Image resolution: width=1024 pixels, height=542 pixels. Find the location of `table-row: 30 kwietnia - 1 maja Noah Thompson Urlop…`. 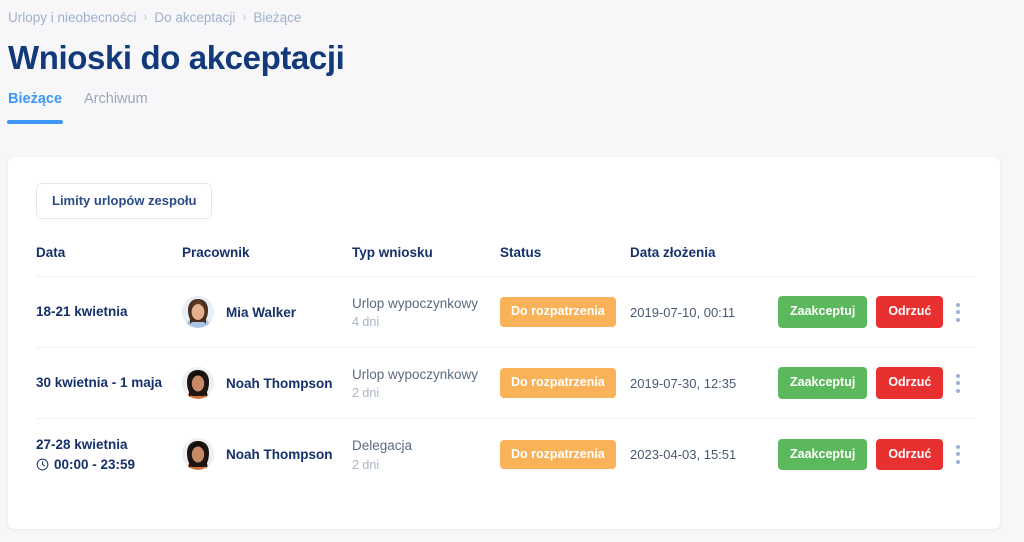

table-row: 30 kwietnia - 1 maja Noah Thompson Urlop… is located at coordinates (506, 383).